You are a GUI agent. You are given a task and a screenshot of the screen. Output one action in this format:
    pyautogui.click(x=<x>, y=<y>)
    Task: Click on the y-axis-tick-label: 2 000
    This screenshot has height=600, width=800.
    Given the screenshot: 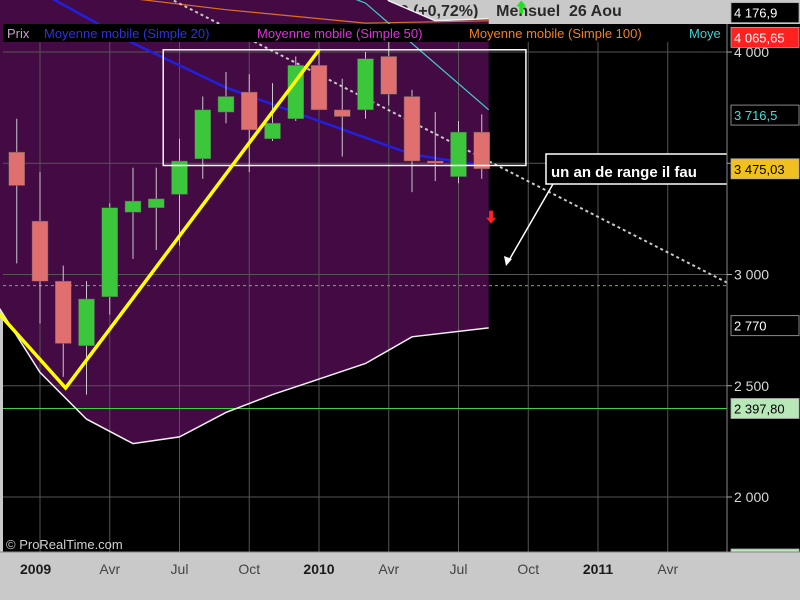 What is the action you would take?
    pyautogui.click(x=751, y=497)
    